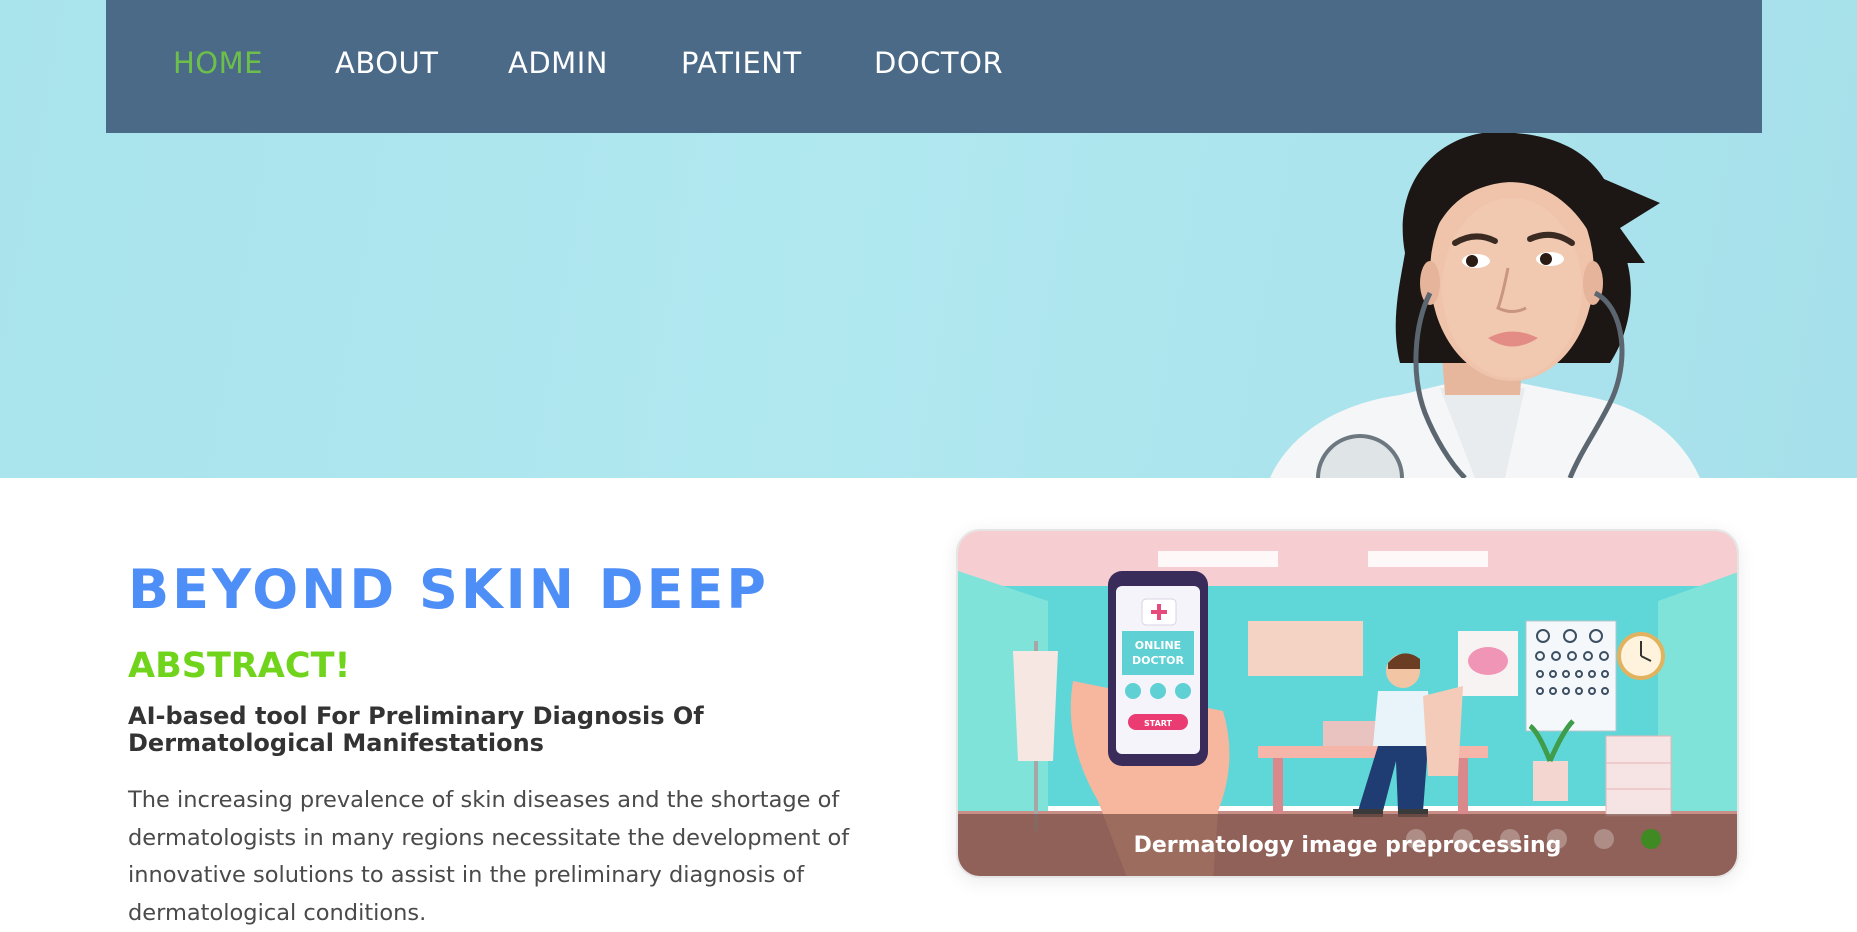 Image resolution: width=1857 pixels, height=932 pixels. Describe the element at coordinates (1347, 845) in the screenshot. I see `carousel-caption: Dermatology image preprocessing` at that location.